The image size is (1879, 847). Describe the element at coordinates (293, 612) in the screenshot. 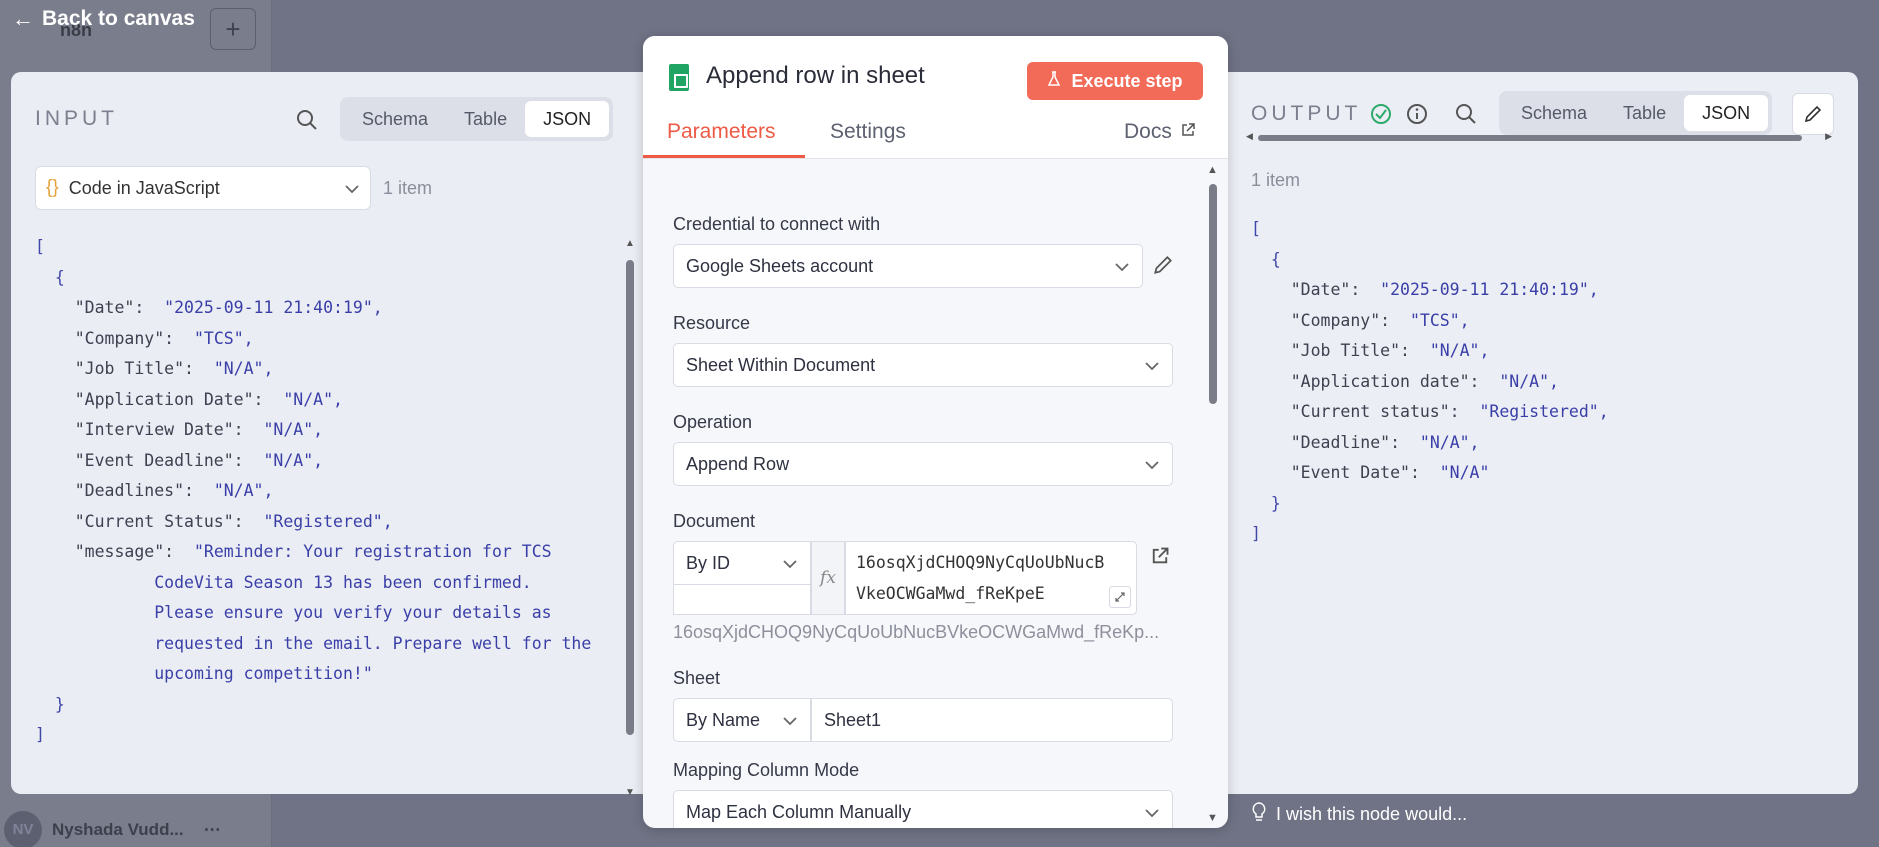

I see `json-line: Please ensure you verify your details as` at that location.